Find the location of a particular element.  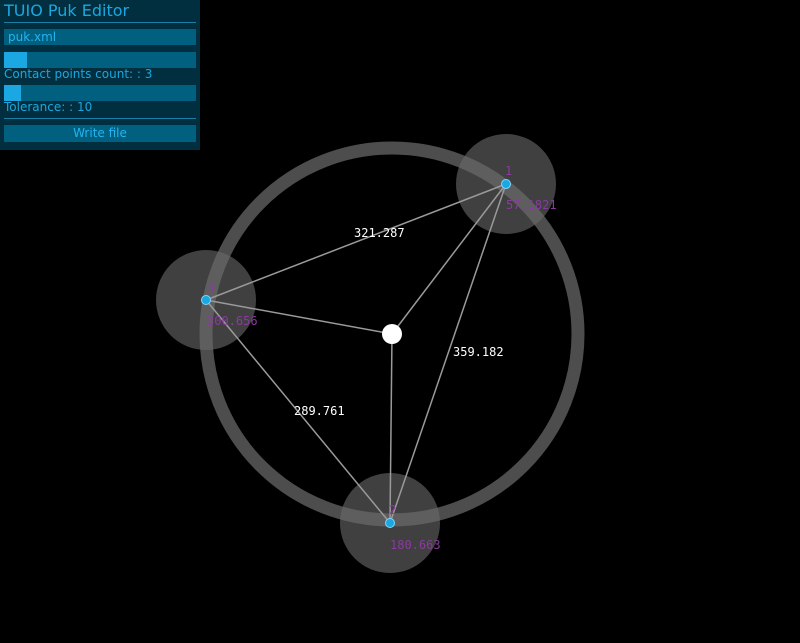

tolerance-slider is located at coordinates (100, 93).